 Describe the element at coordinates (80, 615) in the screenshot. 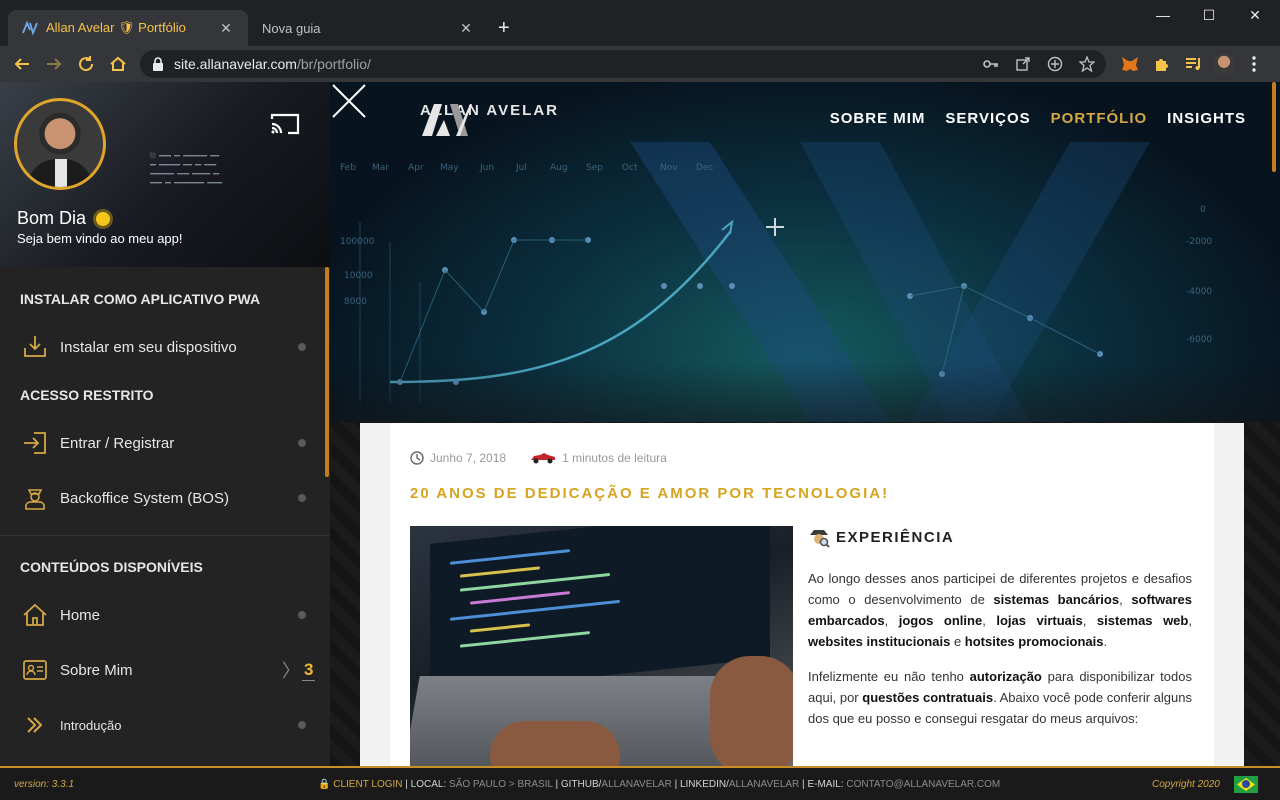

I see `sidebar-item-label: Home` at that location.